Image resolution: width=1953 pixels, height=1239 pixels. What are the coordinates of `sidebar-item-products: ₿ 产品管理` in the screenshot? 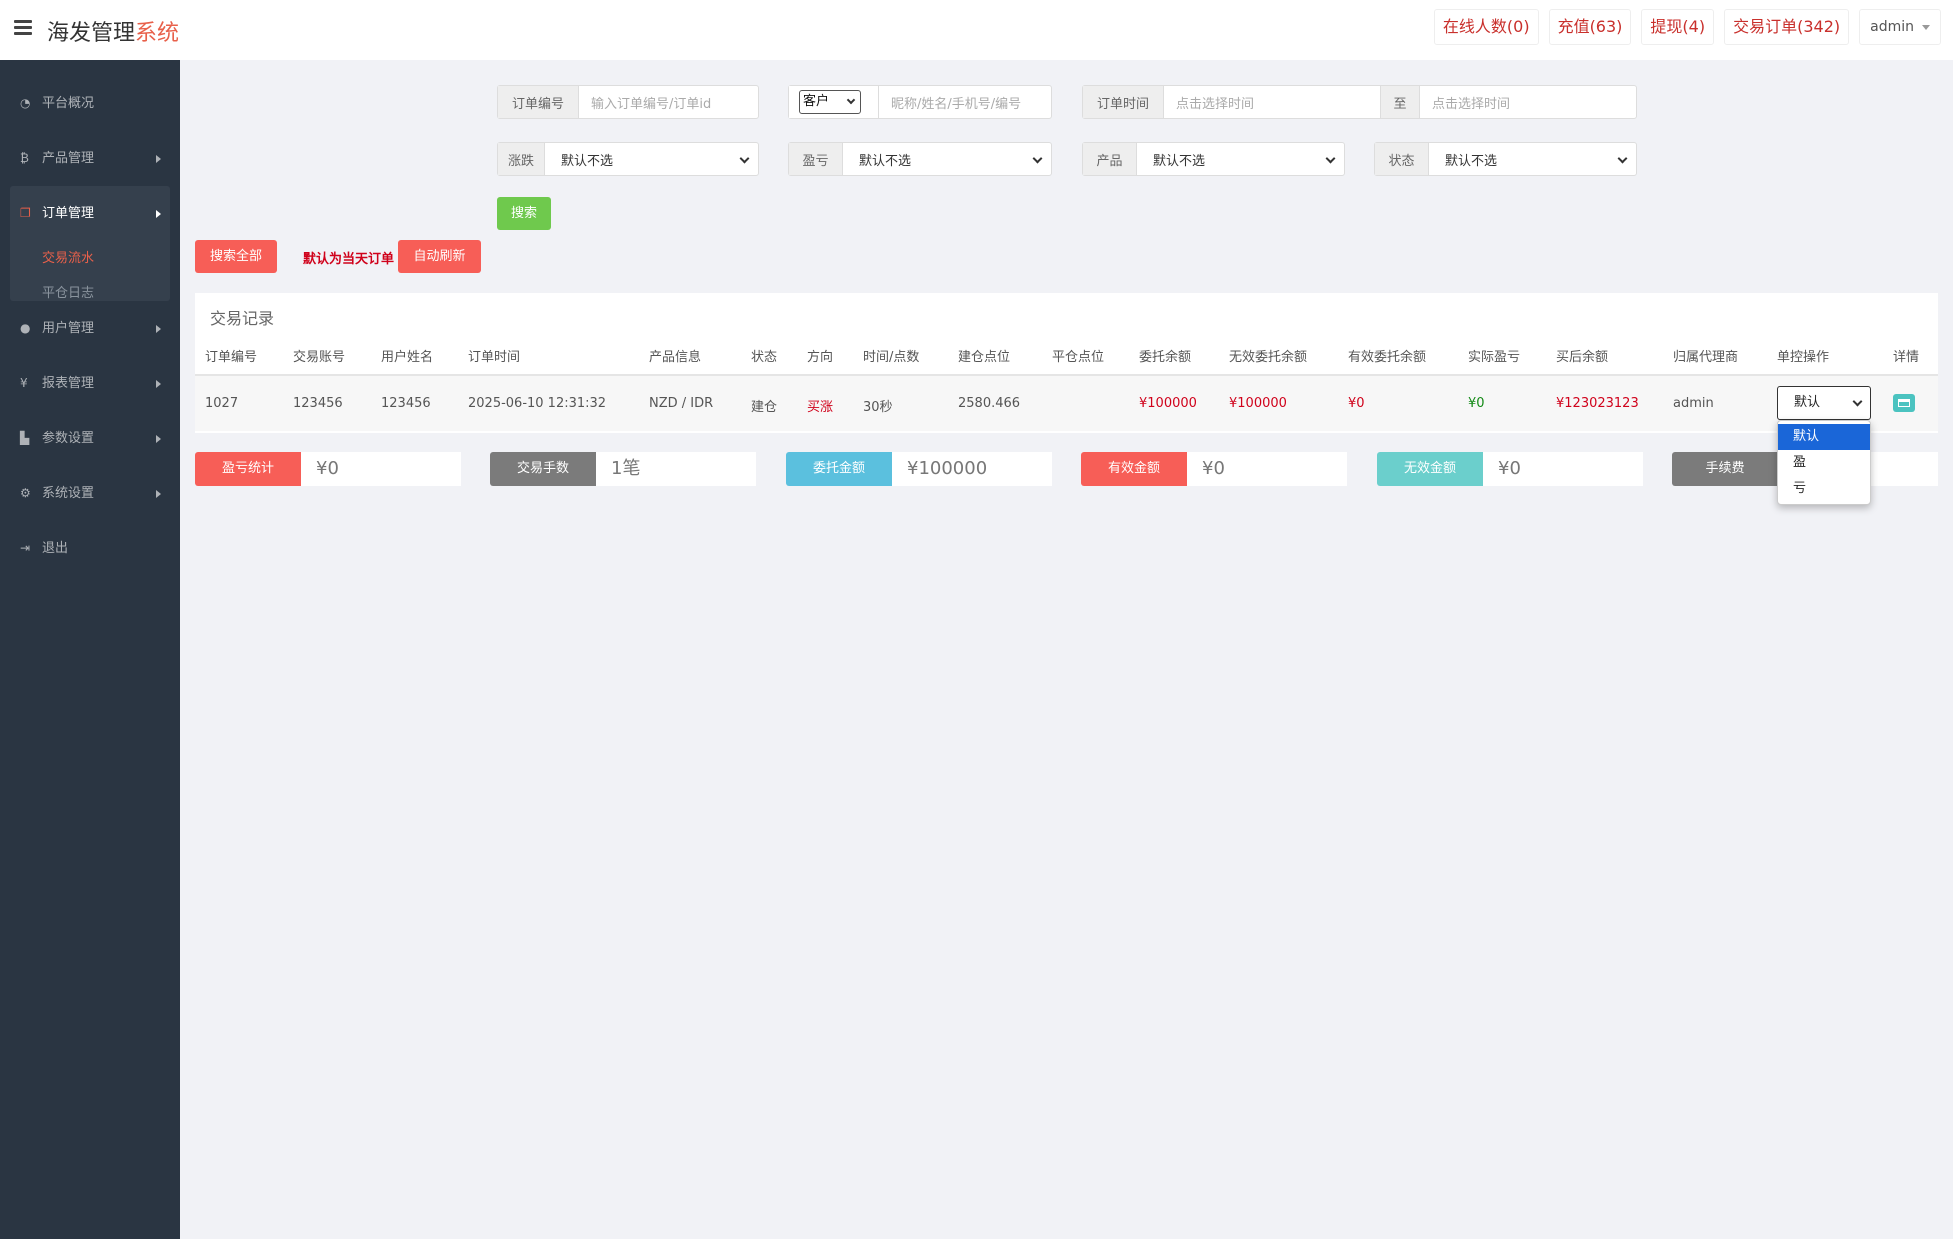 It's located at (90, 158).